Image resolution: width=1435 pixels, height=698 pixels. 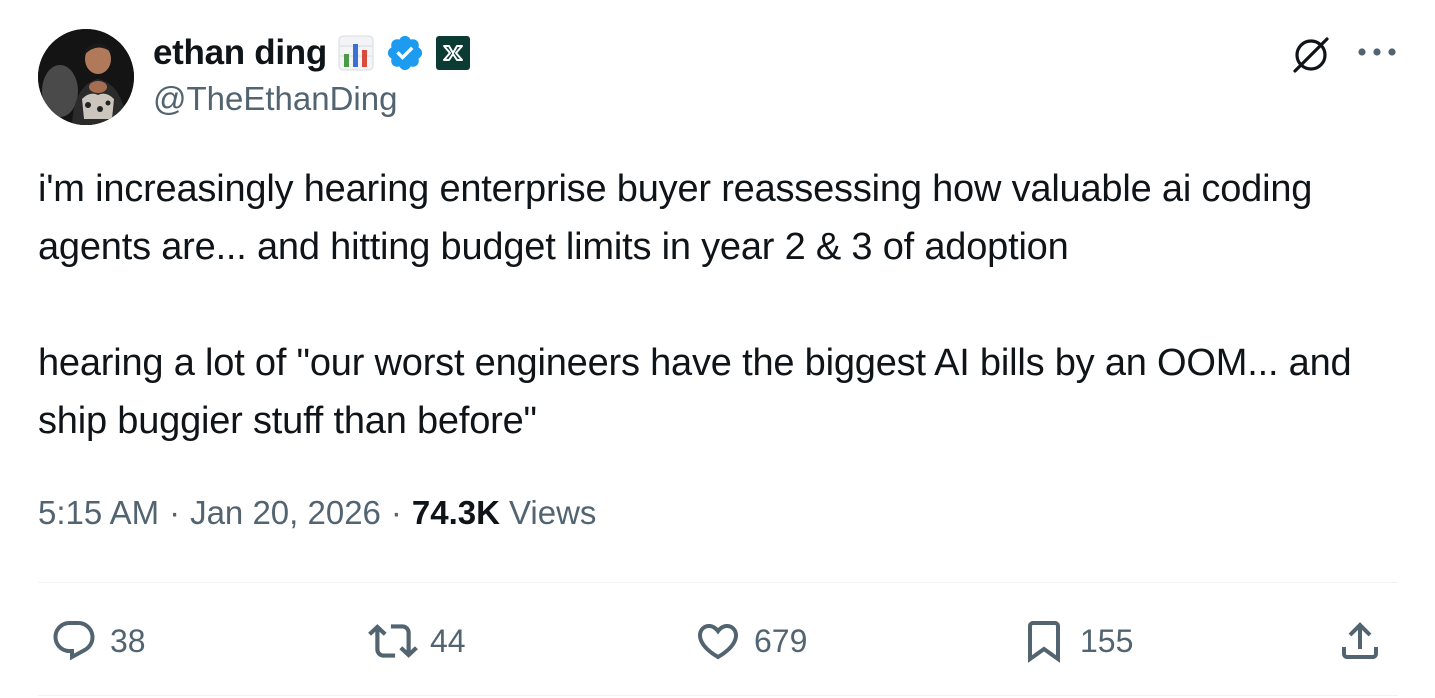 What do you see at coordinates (356, 53) in the screenshot?
I see `bar-chart-emoji-icon` at bounding box center [356, 53].